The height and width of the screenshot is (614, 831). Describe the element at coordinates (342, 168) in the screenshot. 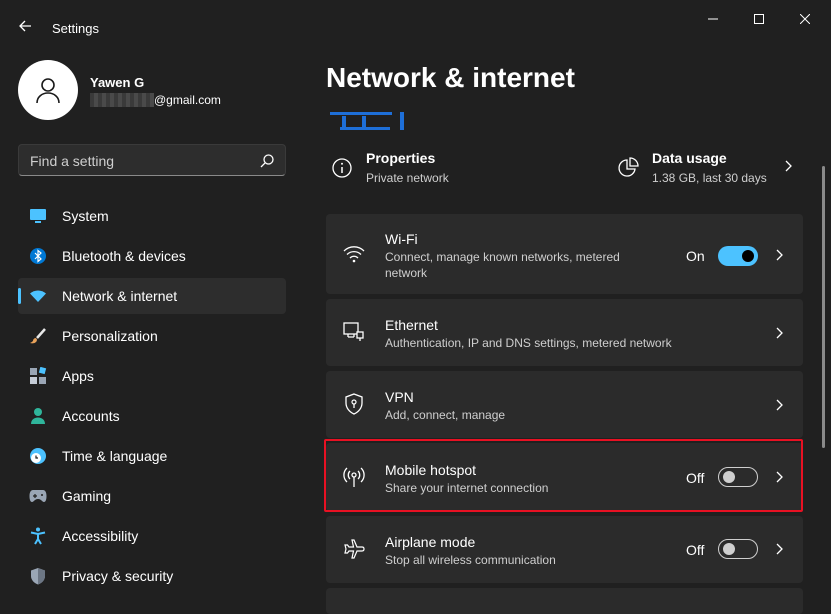

I see `info-icon` at that location.